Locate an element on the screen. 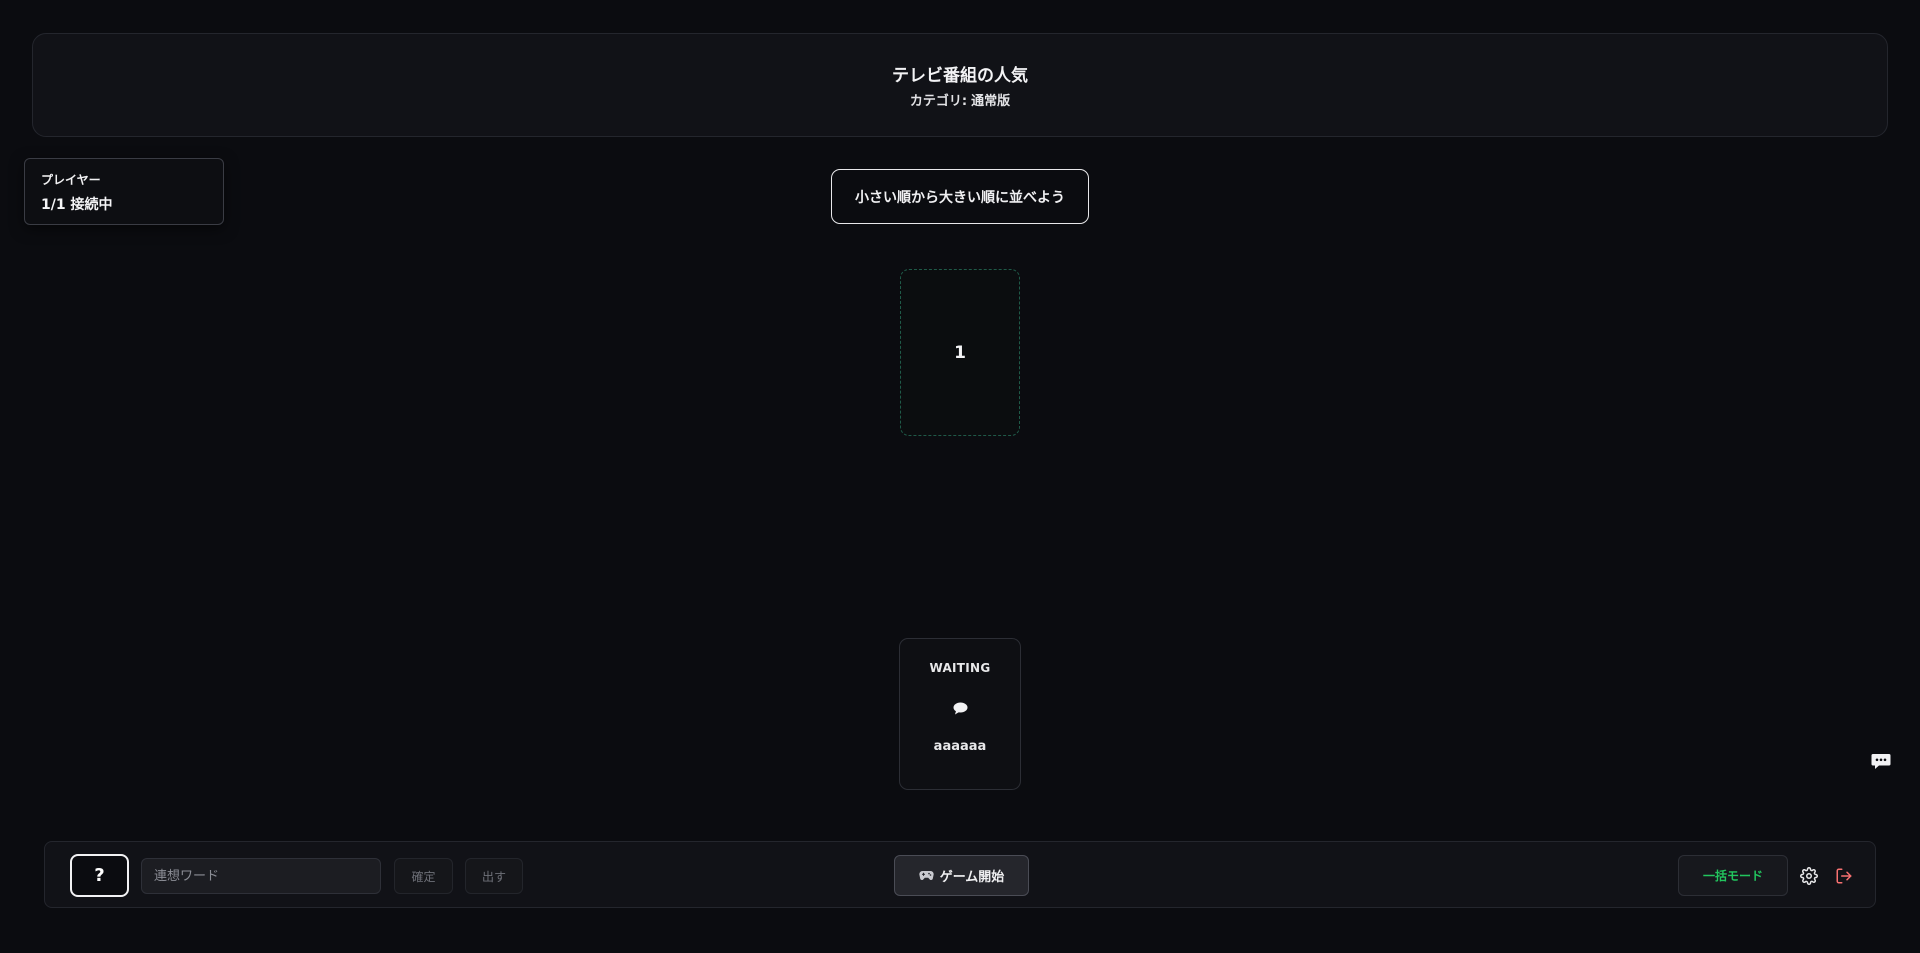 This screenshot has width=1920, height=953. gear-icon is located at coordinates (1809, 876).